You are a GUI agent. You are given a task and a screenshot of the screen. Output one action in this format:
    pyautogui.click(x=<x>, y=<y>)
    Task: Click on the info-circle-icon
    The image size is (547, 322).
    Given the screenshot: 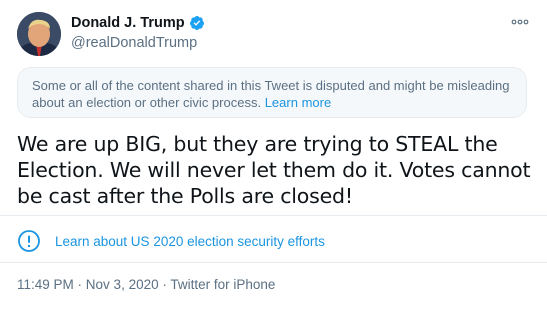 What is the action you would take?
    pyautogui.click(x=29, y=241)
    